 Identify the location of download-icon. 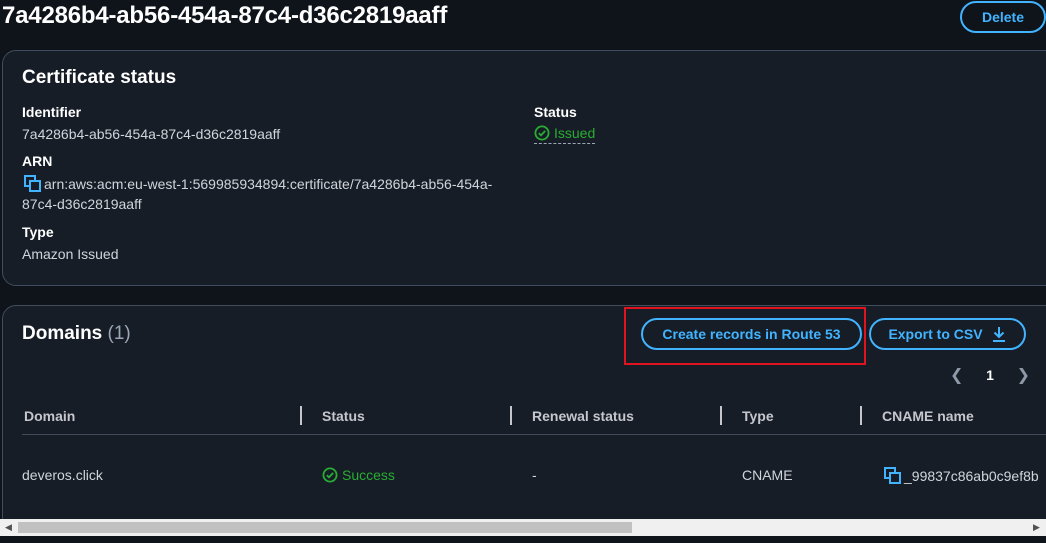
(998, 334).